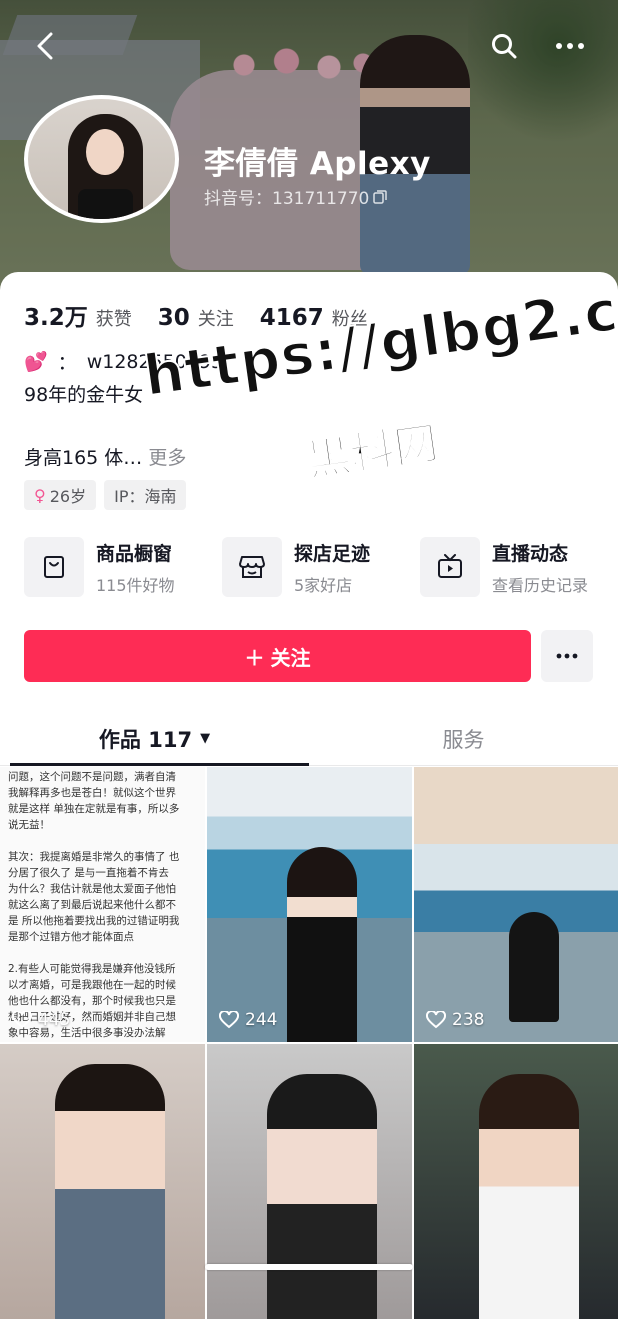 This screenshot has height=1319, width=618. I want to click on plus-icon: ＋, so click(254, 657).